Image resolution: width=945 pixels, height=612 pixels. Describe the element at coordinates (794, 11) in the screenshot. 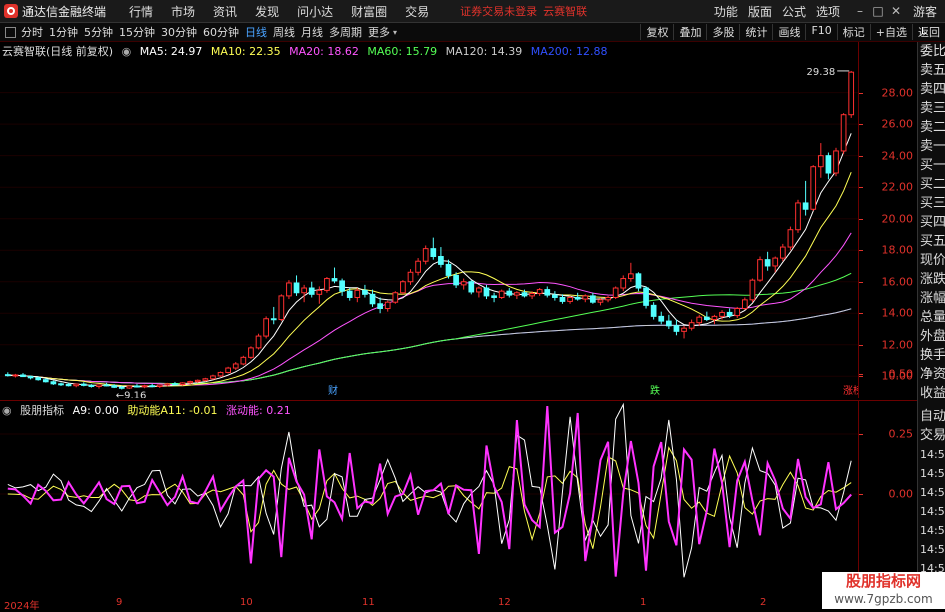

I see `menu-gongshi: 公式` at that location.